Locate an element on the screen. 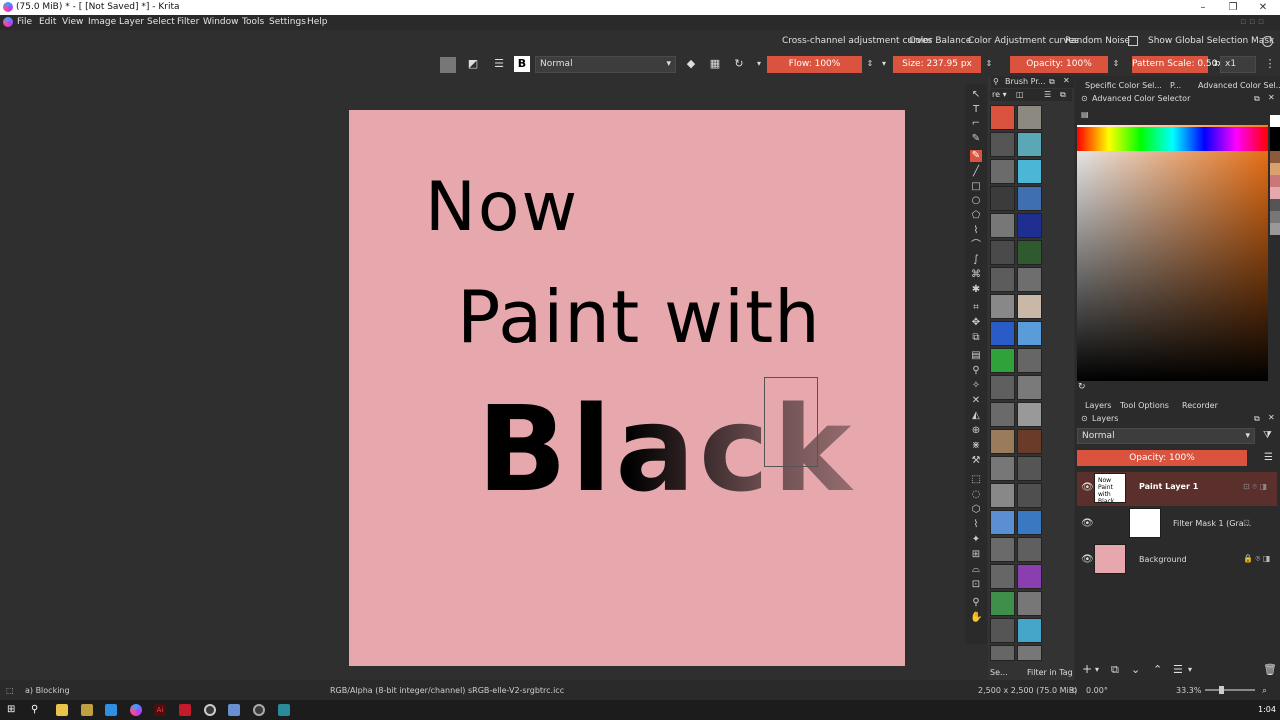 This screenshot has width=1280, height=720. list-menu-icon: ☰ is located at coordinates (1047, 94).